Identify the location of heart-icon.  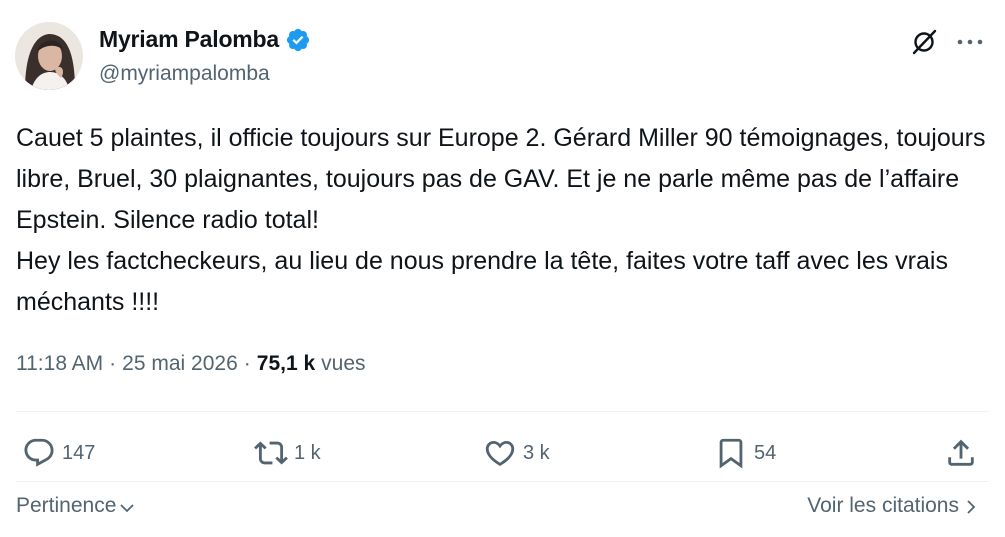
(500, 453).